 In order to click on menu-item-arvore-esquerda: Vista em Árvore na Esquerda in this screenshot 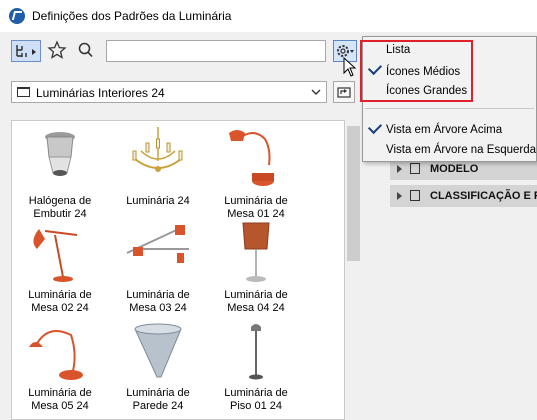, I will do `click(461, 150)`.